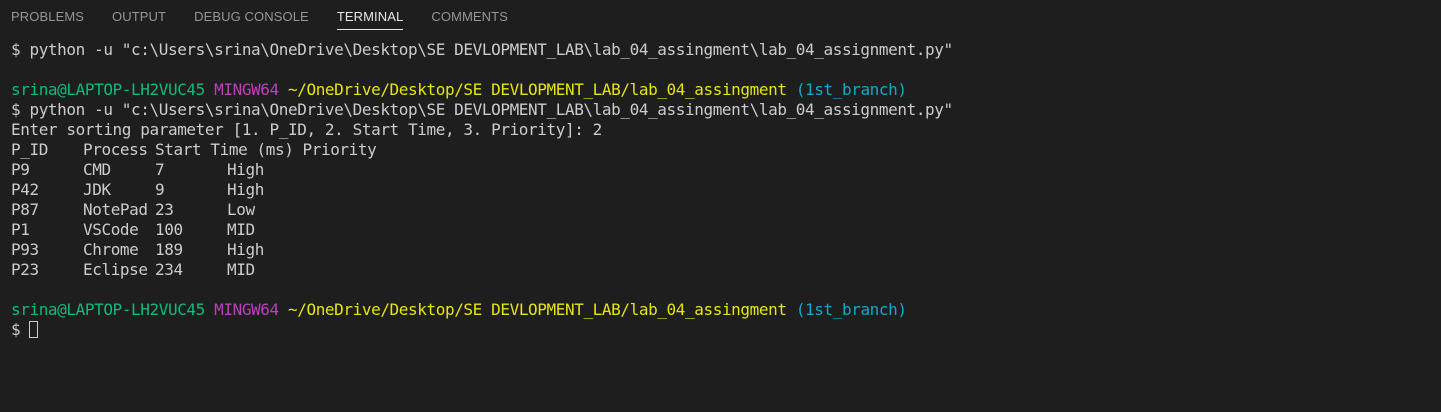 The image size is (1441, 412). I want to click on header-pid: P_ID, so click(29, 149).